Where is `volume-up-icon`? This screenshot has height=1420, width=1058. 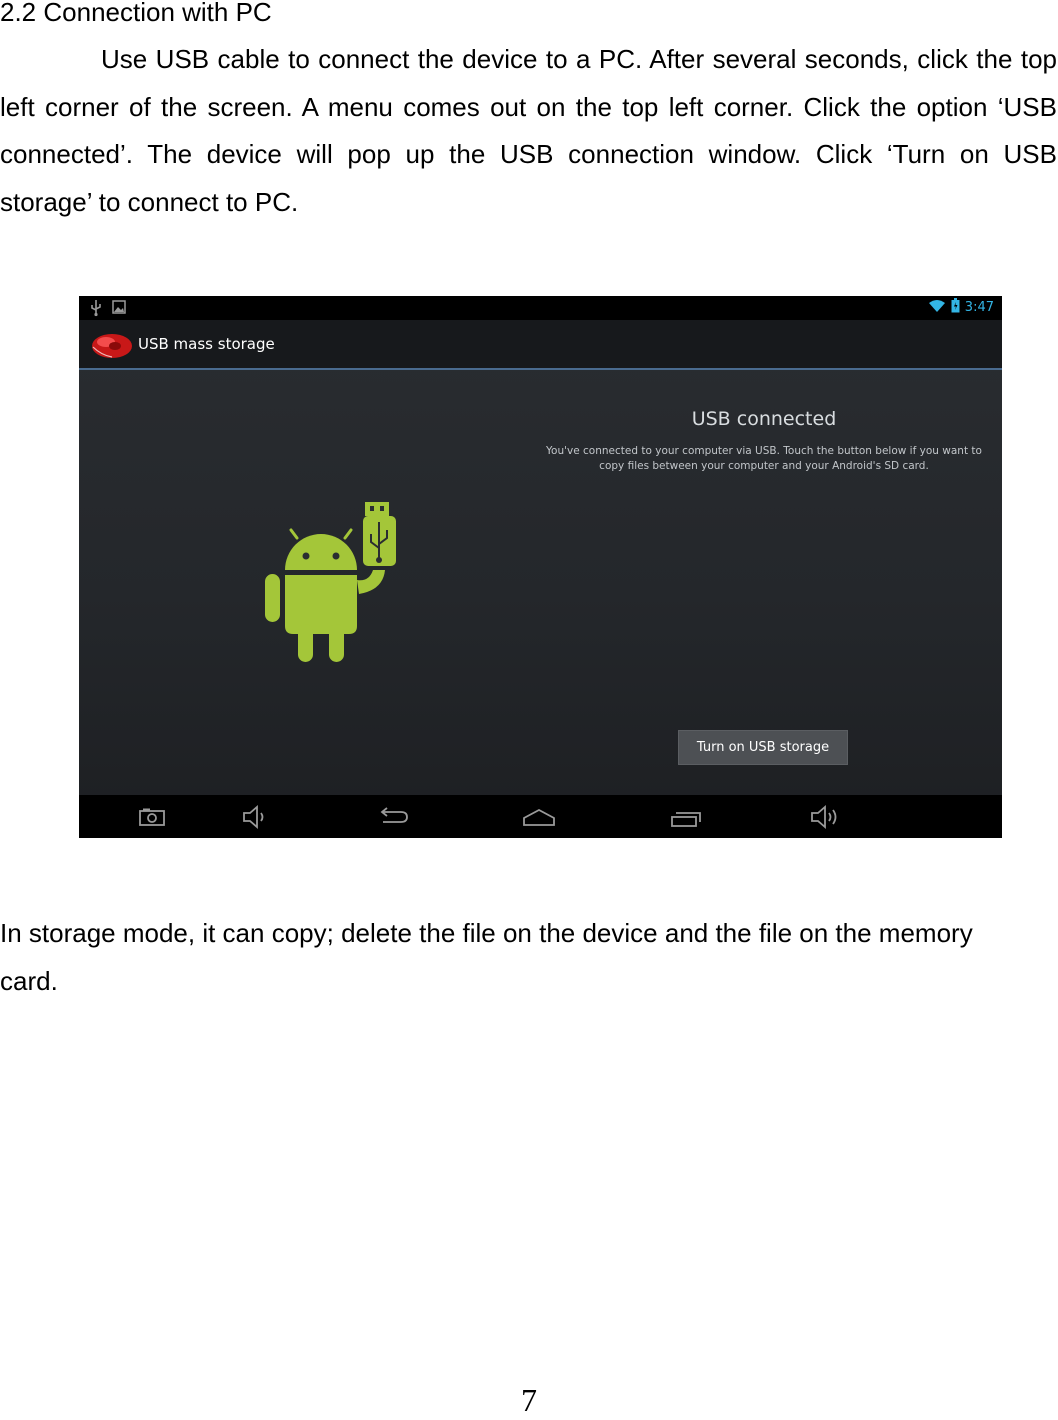 volume-up-icon is located at coordinates (825, 817).